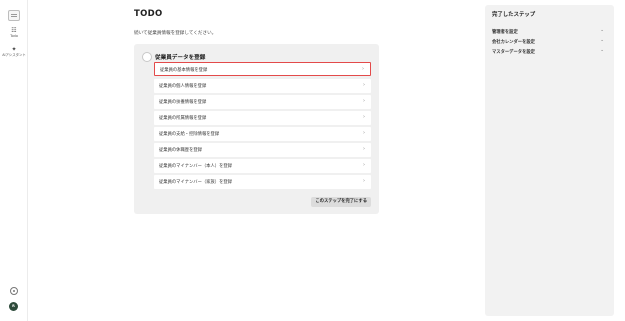 The width and height of the screenshot is (625, 321). I want to click on task-item-label: 従業員の扶養情報を登録, so click(183, 102).